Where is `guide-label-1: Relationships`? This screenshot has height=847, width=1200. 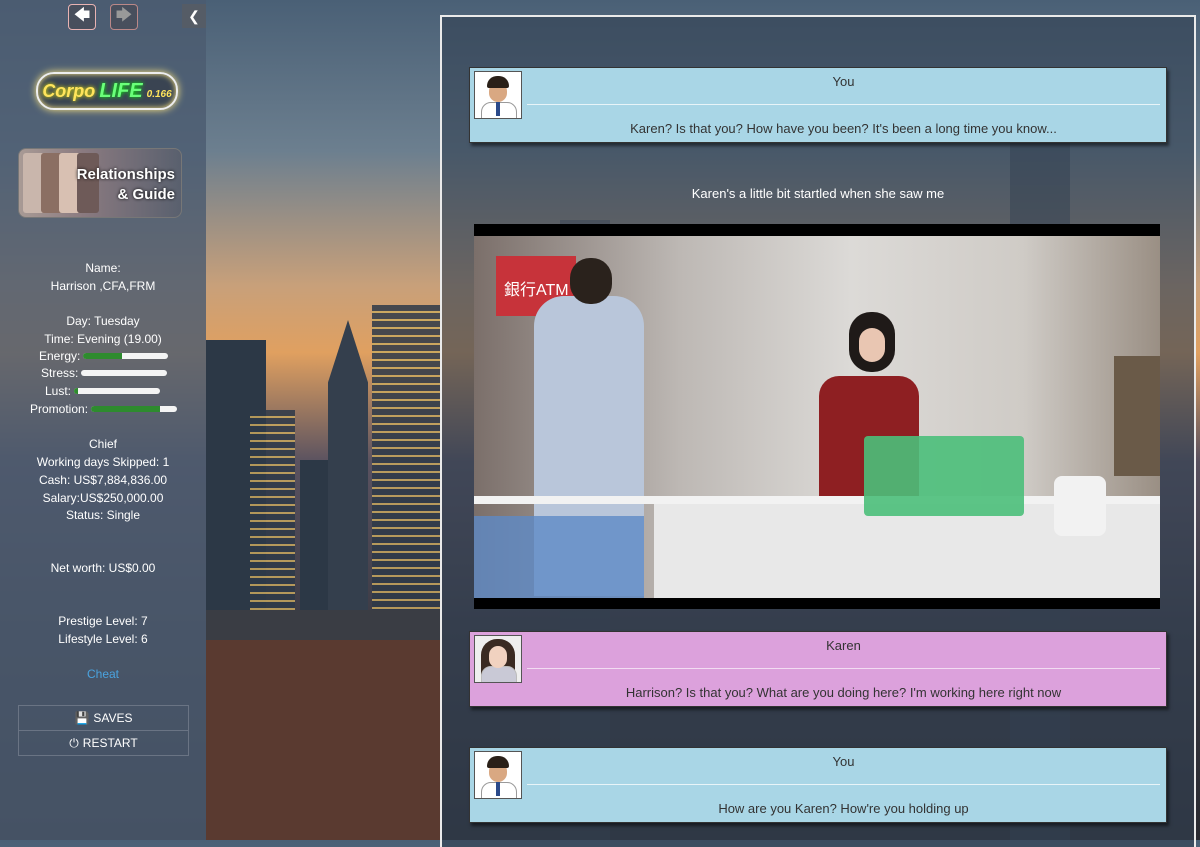
guide-label-1: Relationships is located at coordinates (125, 174).